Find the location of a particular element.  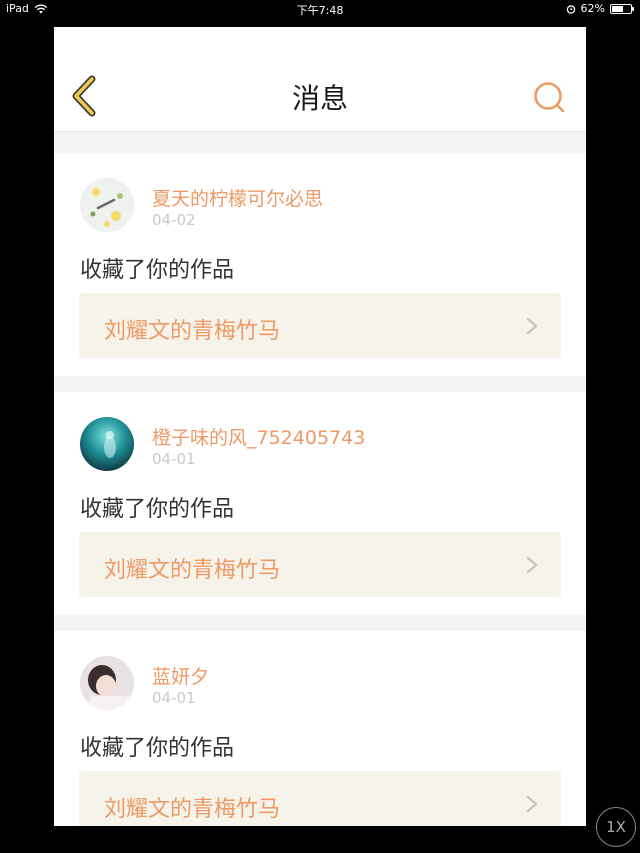

underwater-avatar-icon is located at coordinates (107, 444).